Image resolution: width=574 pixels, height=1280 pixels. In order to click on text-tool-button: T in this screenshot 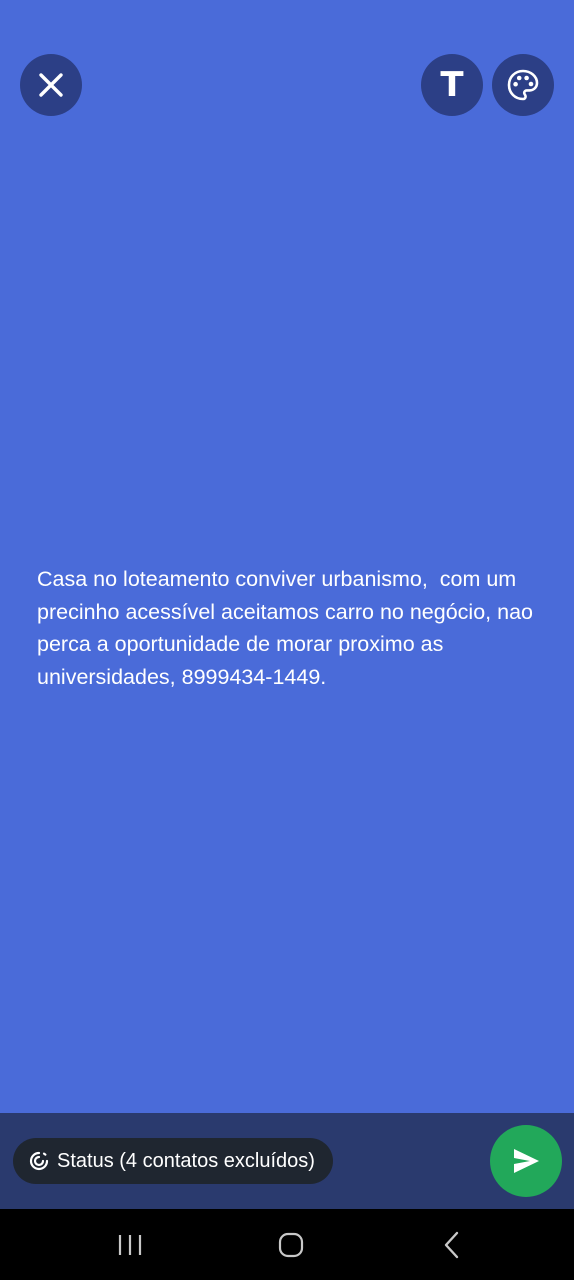, I will do `click(452, 85)`.